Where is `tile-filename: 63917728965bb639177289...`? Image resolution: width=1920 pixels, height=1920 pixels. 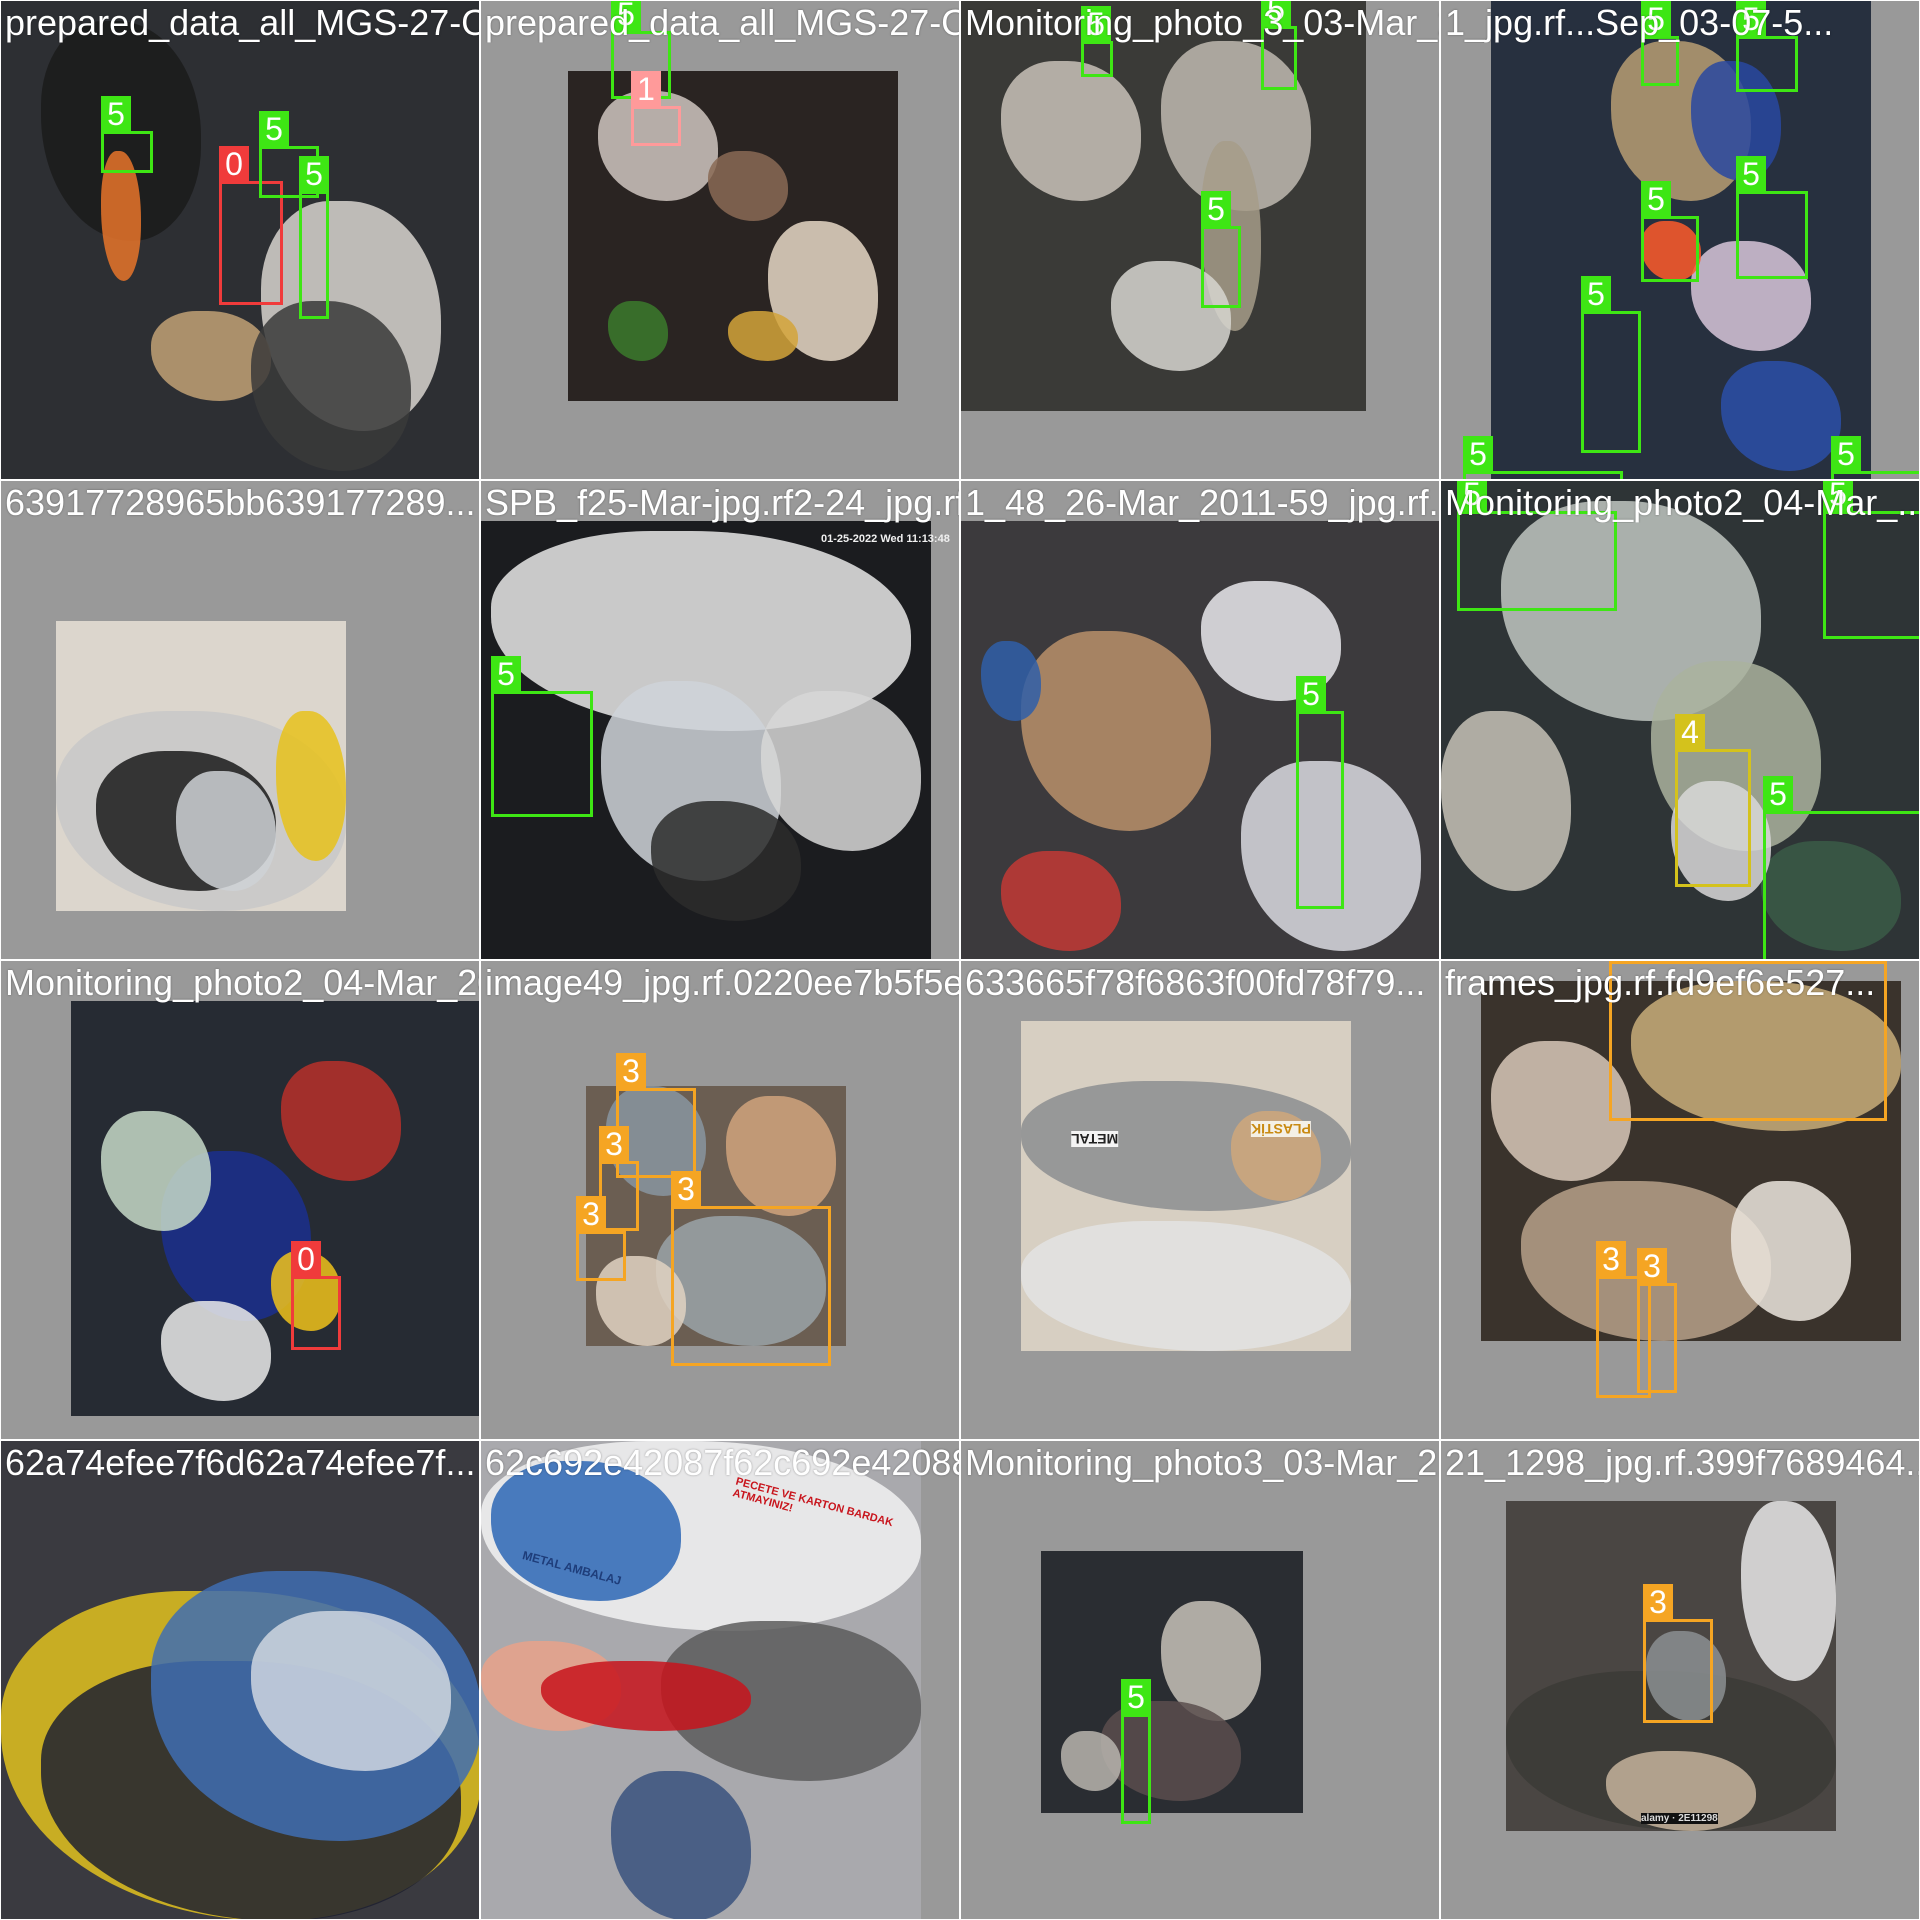 tile-filename: 63917728965bb639177289... is located at coordinates (240, 503).